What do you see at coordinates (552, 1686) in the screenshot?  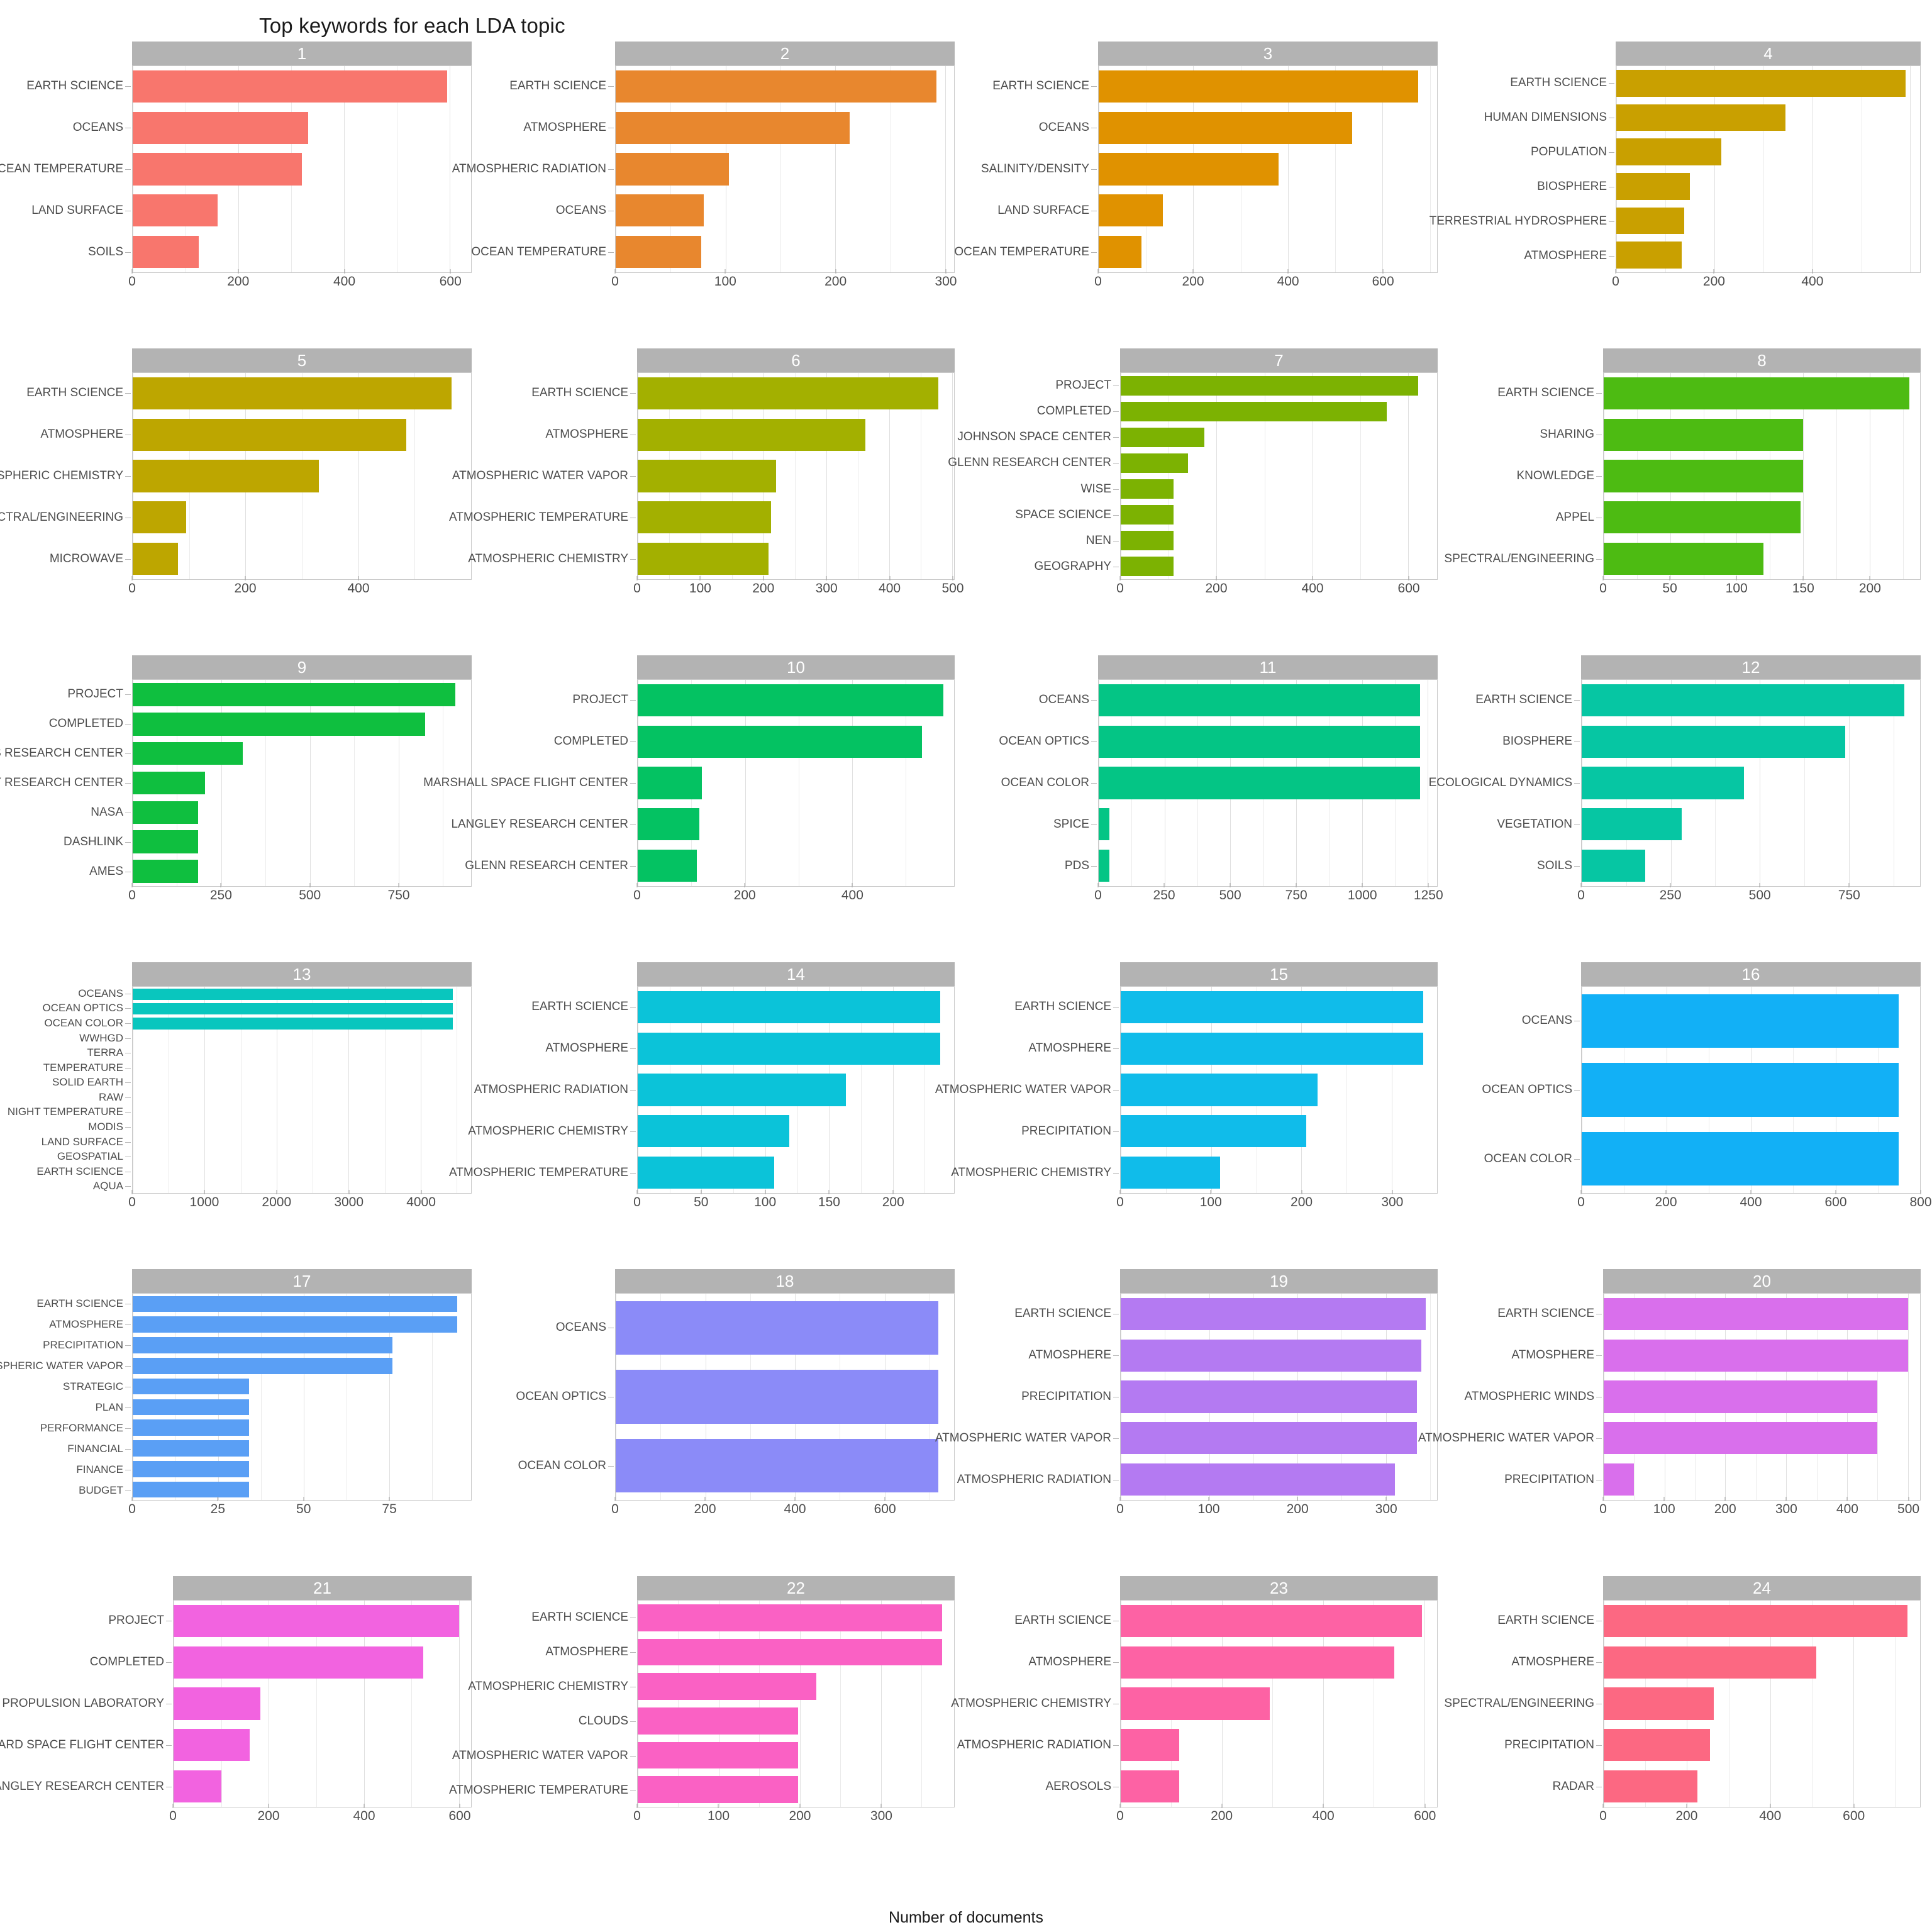 I see `y-axis-tick-label: ATMOSPHERIC CHEMISTRY` at bounding box center [552, 1686].